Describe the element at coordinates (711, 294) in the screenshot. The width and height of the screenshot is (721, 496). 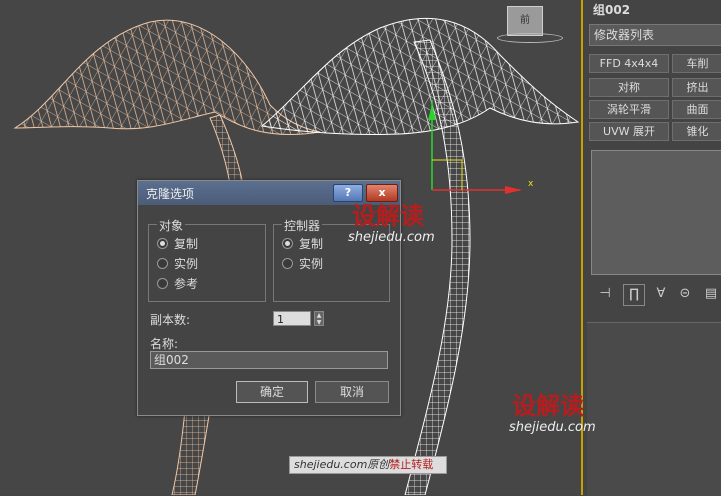
I see `configure-modifier-sets-icon: ▤` at that location.